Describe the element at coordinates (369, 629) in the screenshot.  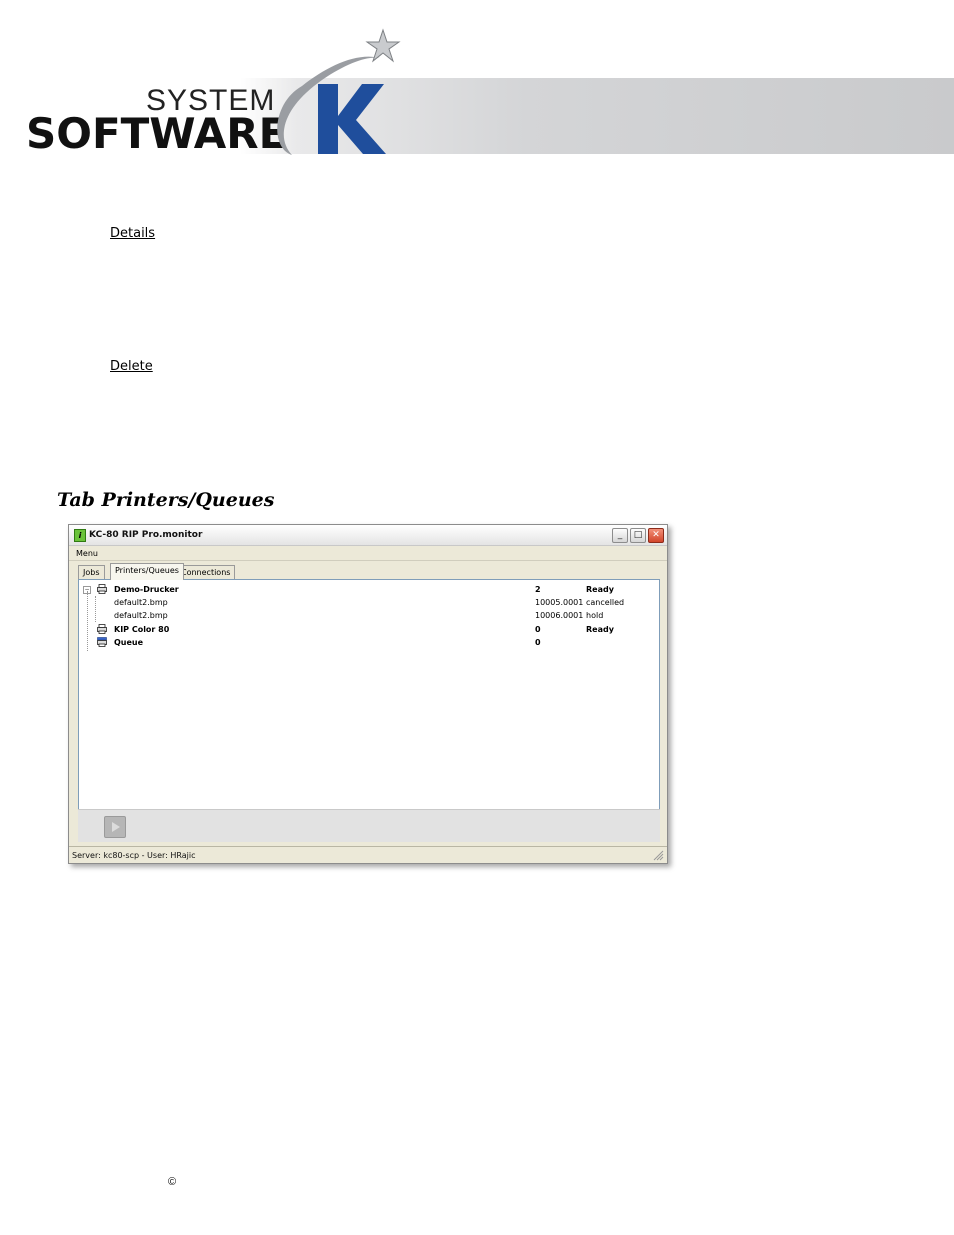
I see `tree-row-printer: KIP Color 80 0 Ready` at that location.